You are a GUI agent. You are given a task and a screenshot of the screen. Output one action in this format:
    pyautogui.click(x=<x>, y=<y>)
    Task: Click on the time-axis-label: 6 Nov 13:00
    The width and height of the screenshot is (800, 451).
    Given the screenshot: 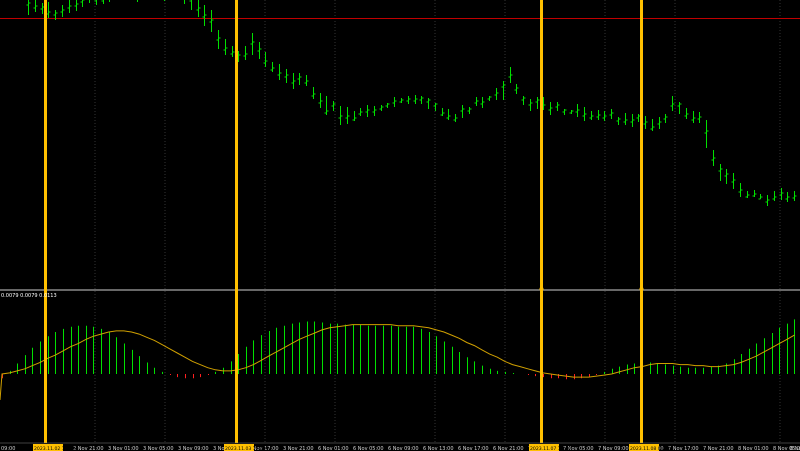 What is the action you would take?
    pyautogui.click(x=438, y=448)
    